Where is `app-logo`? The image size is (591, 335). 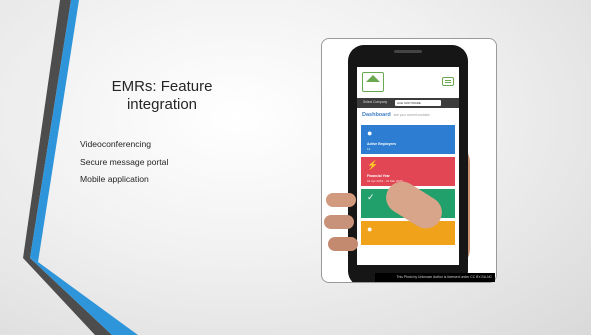 app-logo is located at coordinates (373, 82).